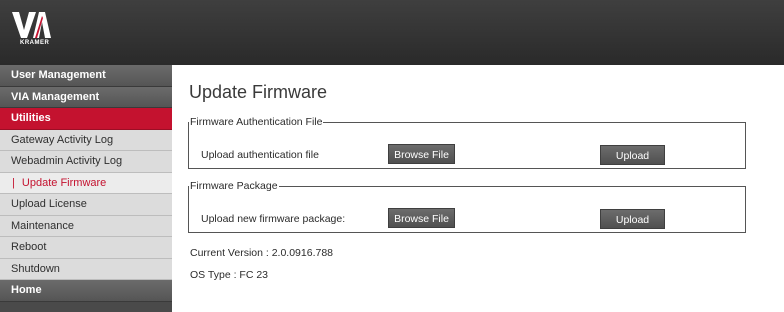 This screenshot has height=312, width=784. What do you see at coordinates (421, 218) in the screenshot?
I see `package-browse-file-button: Browse File` at bounding box center [421, 218].